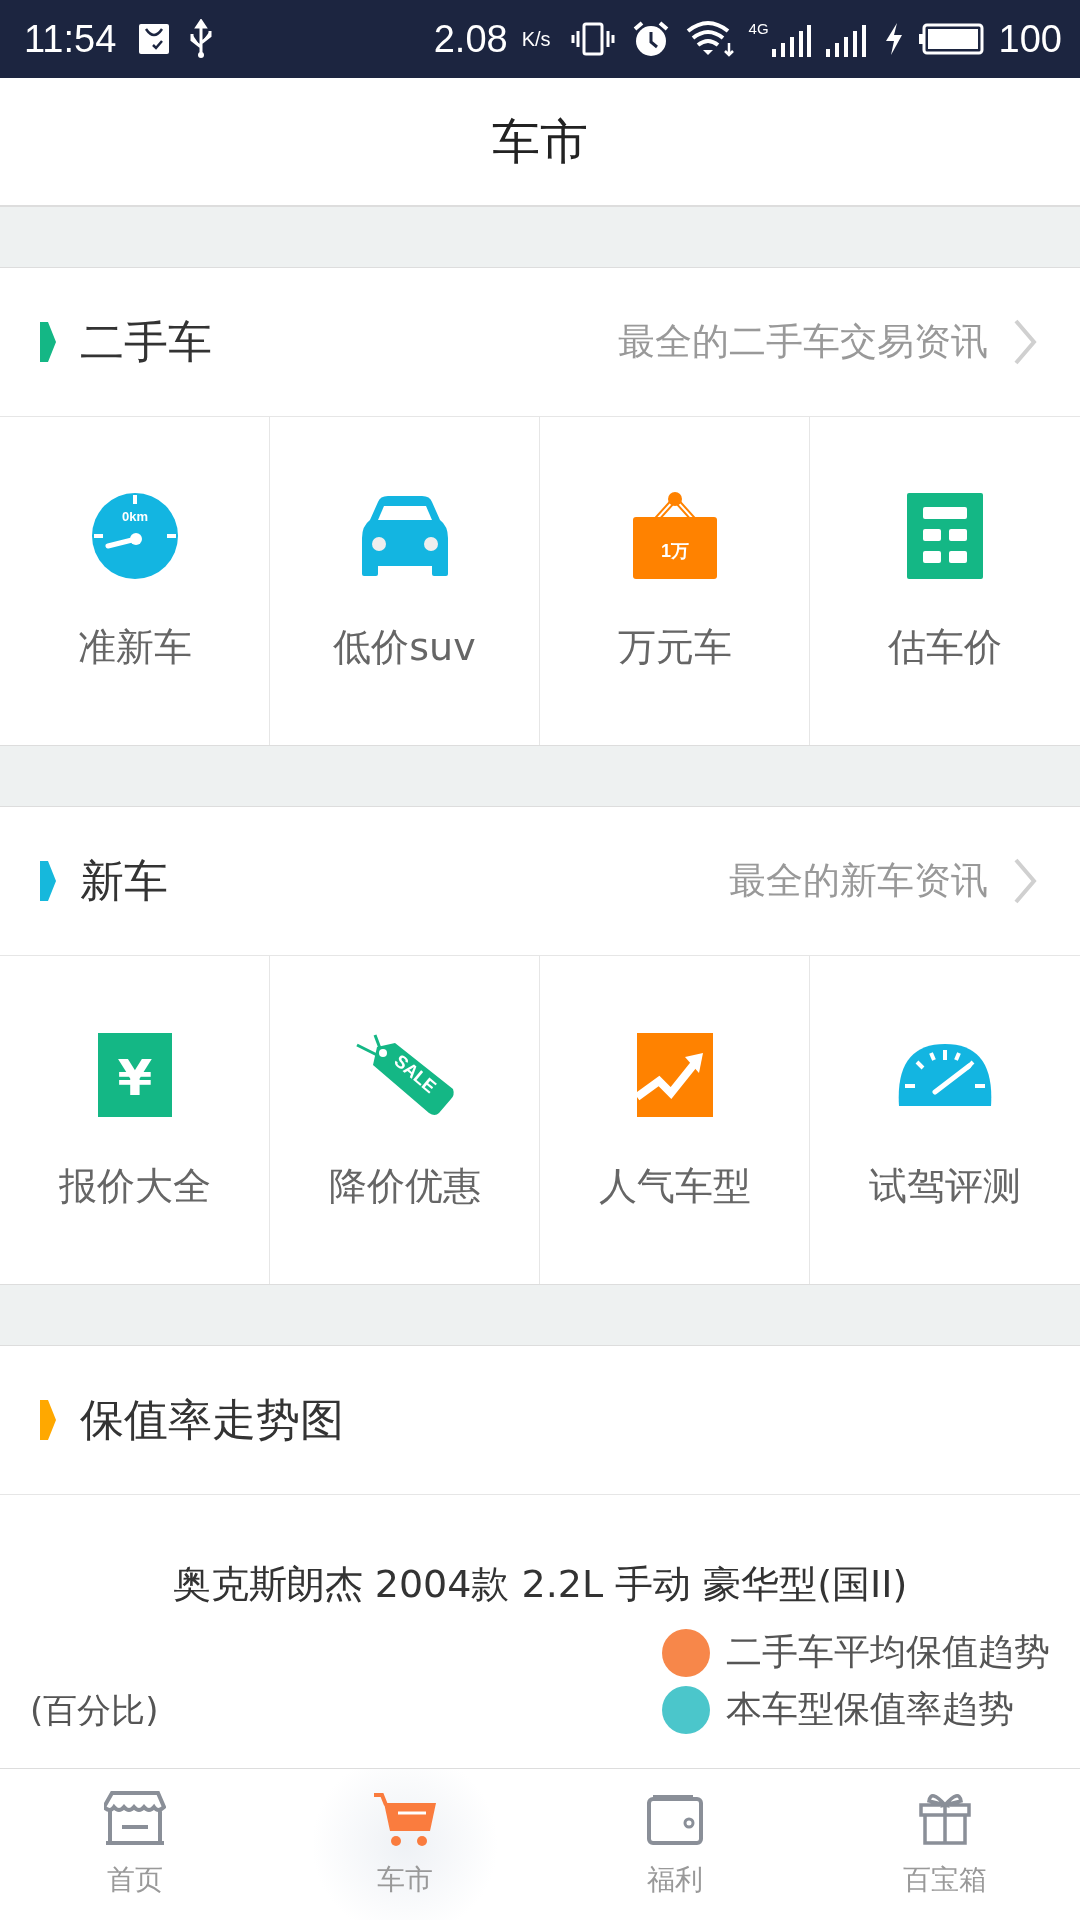 This screenshot has width=1080, height=1920. I want to click on section-title: 二手车, so click(146, 341).